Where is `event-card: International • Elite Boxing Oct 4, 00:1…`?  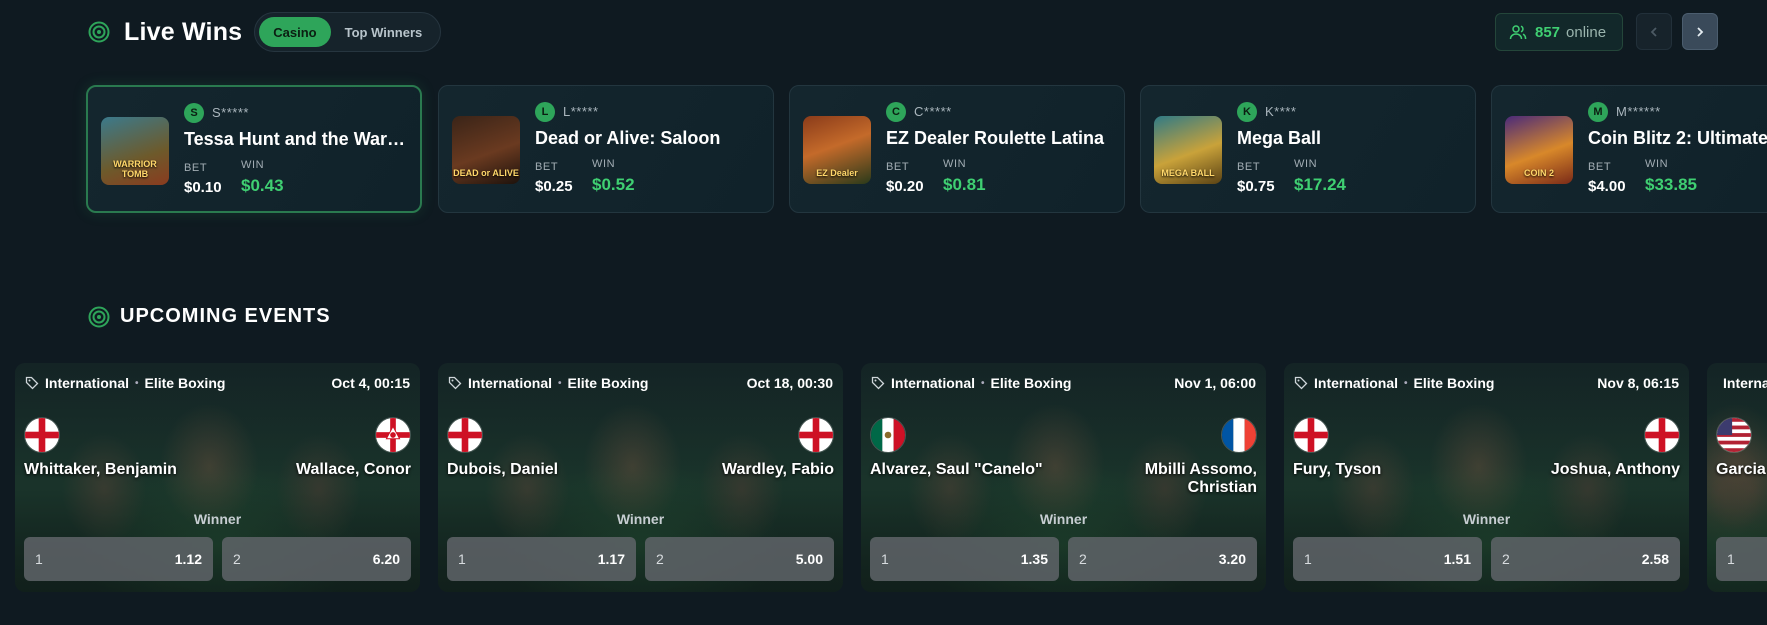
event-card: International • Elite Boxing Oct 4, 00:1… is located at coordinates (217, 477).